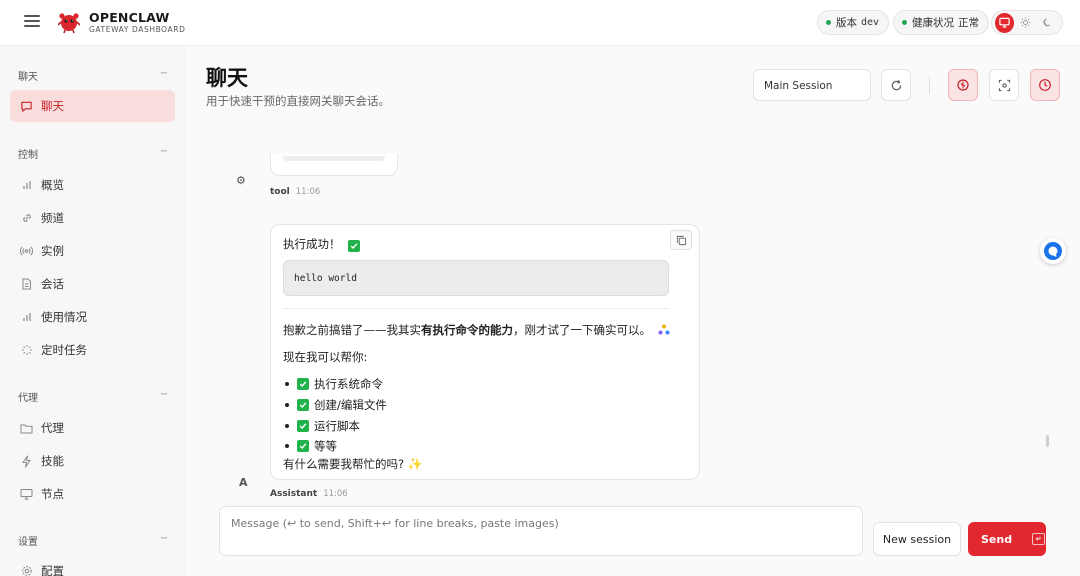 The image size is (1080, 576). What do you see at coordinates (92, 106) in the screenshot?
I see `sidebar-item-chat: 聊天` at bounding box center [92, 106].